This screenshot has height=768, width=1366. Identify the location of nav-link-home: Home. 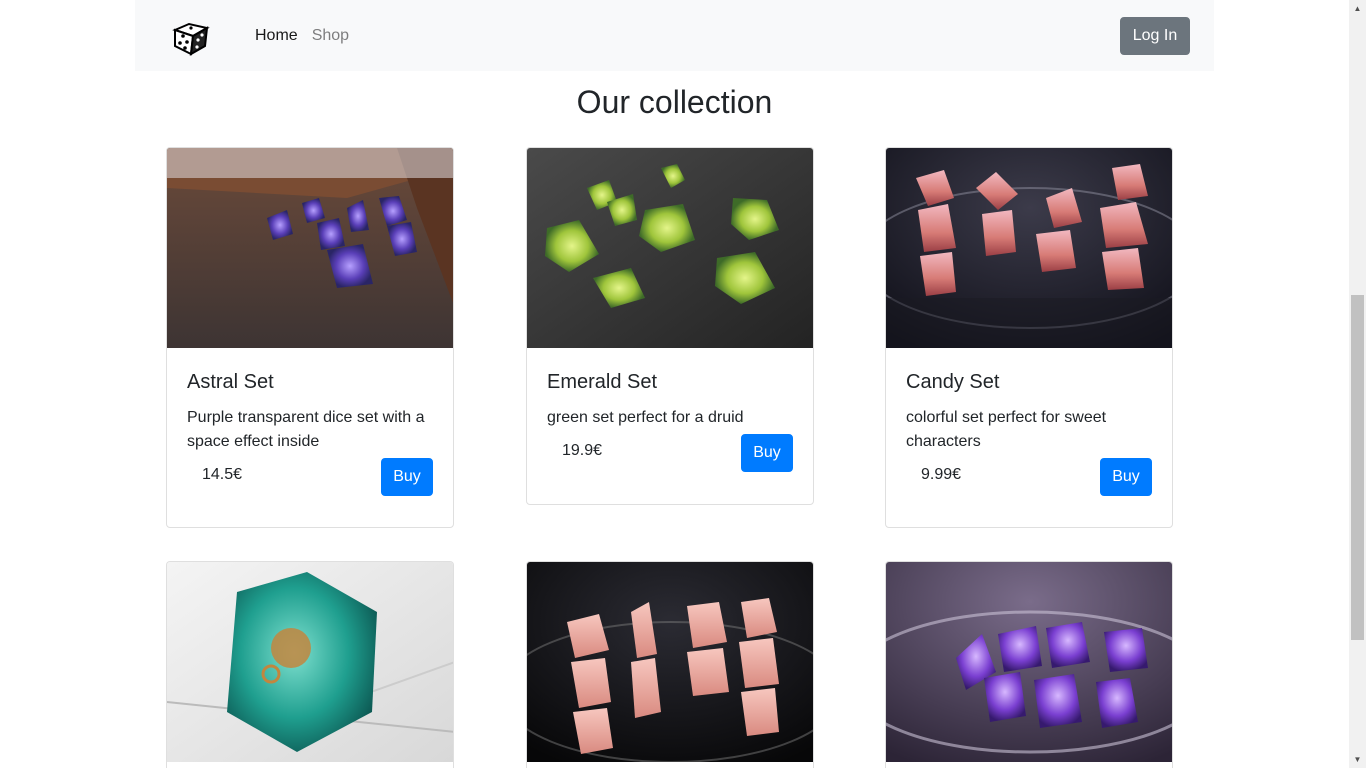
(276, 36).